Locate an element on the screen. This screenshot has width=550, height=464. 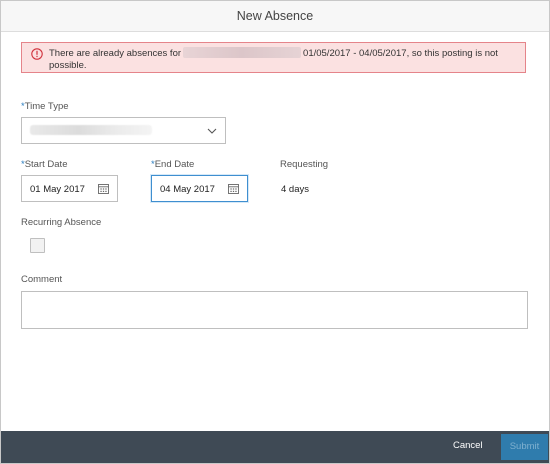
end-date-label-text: End Date is located at coordinates (174, 164).